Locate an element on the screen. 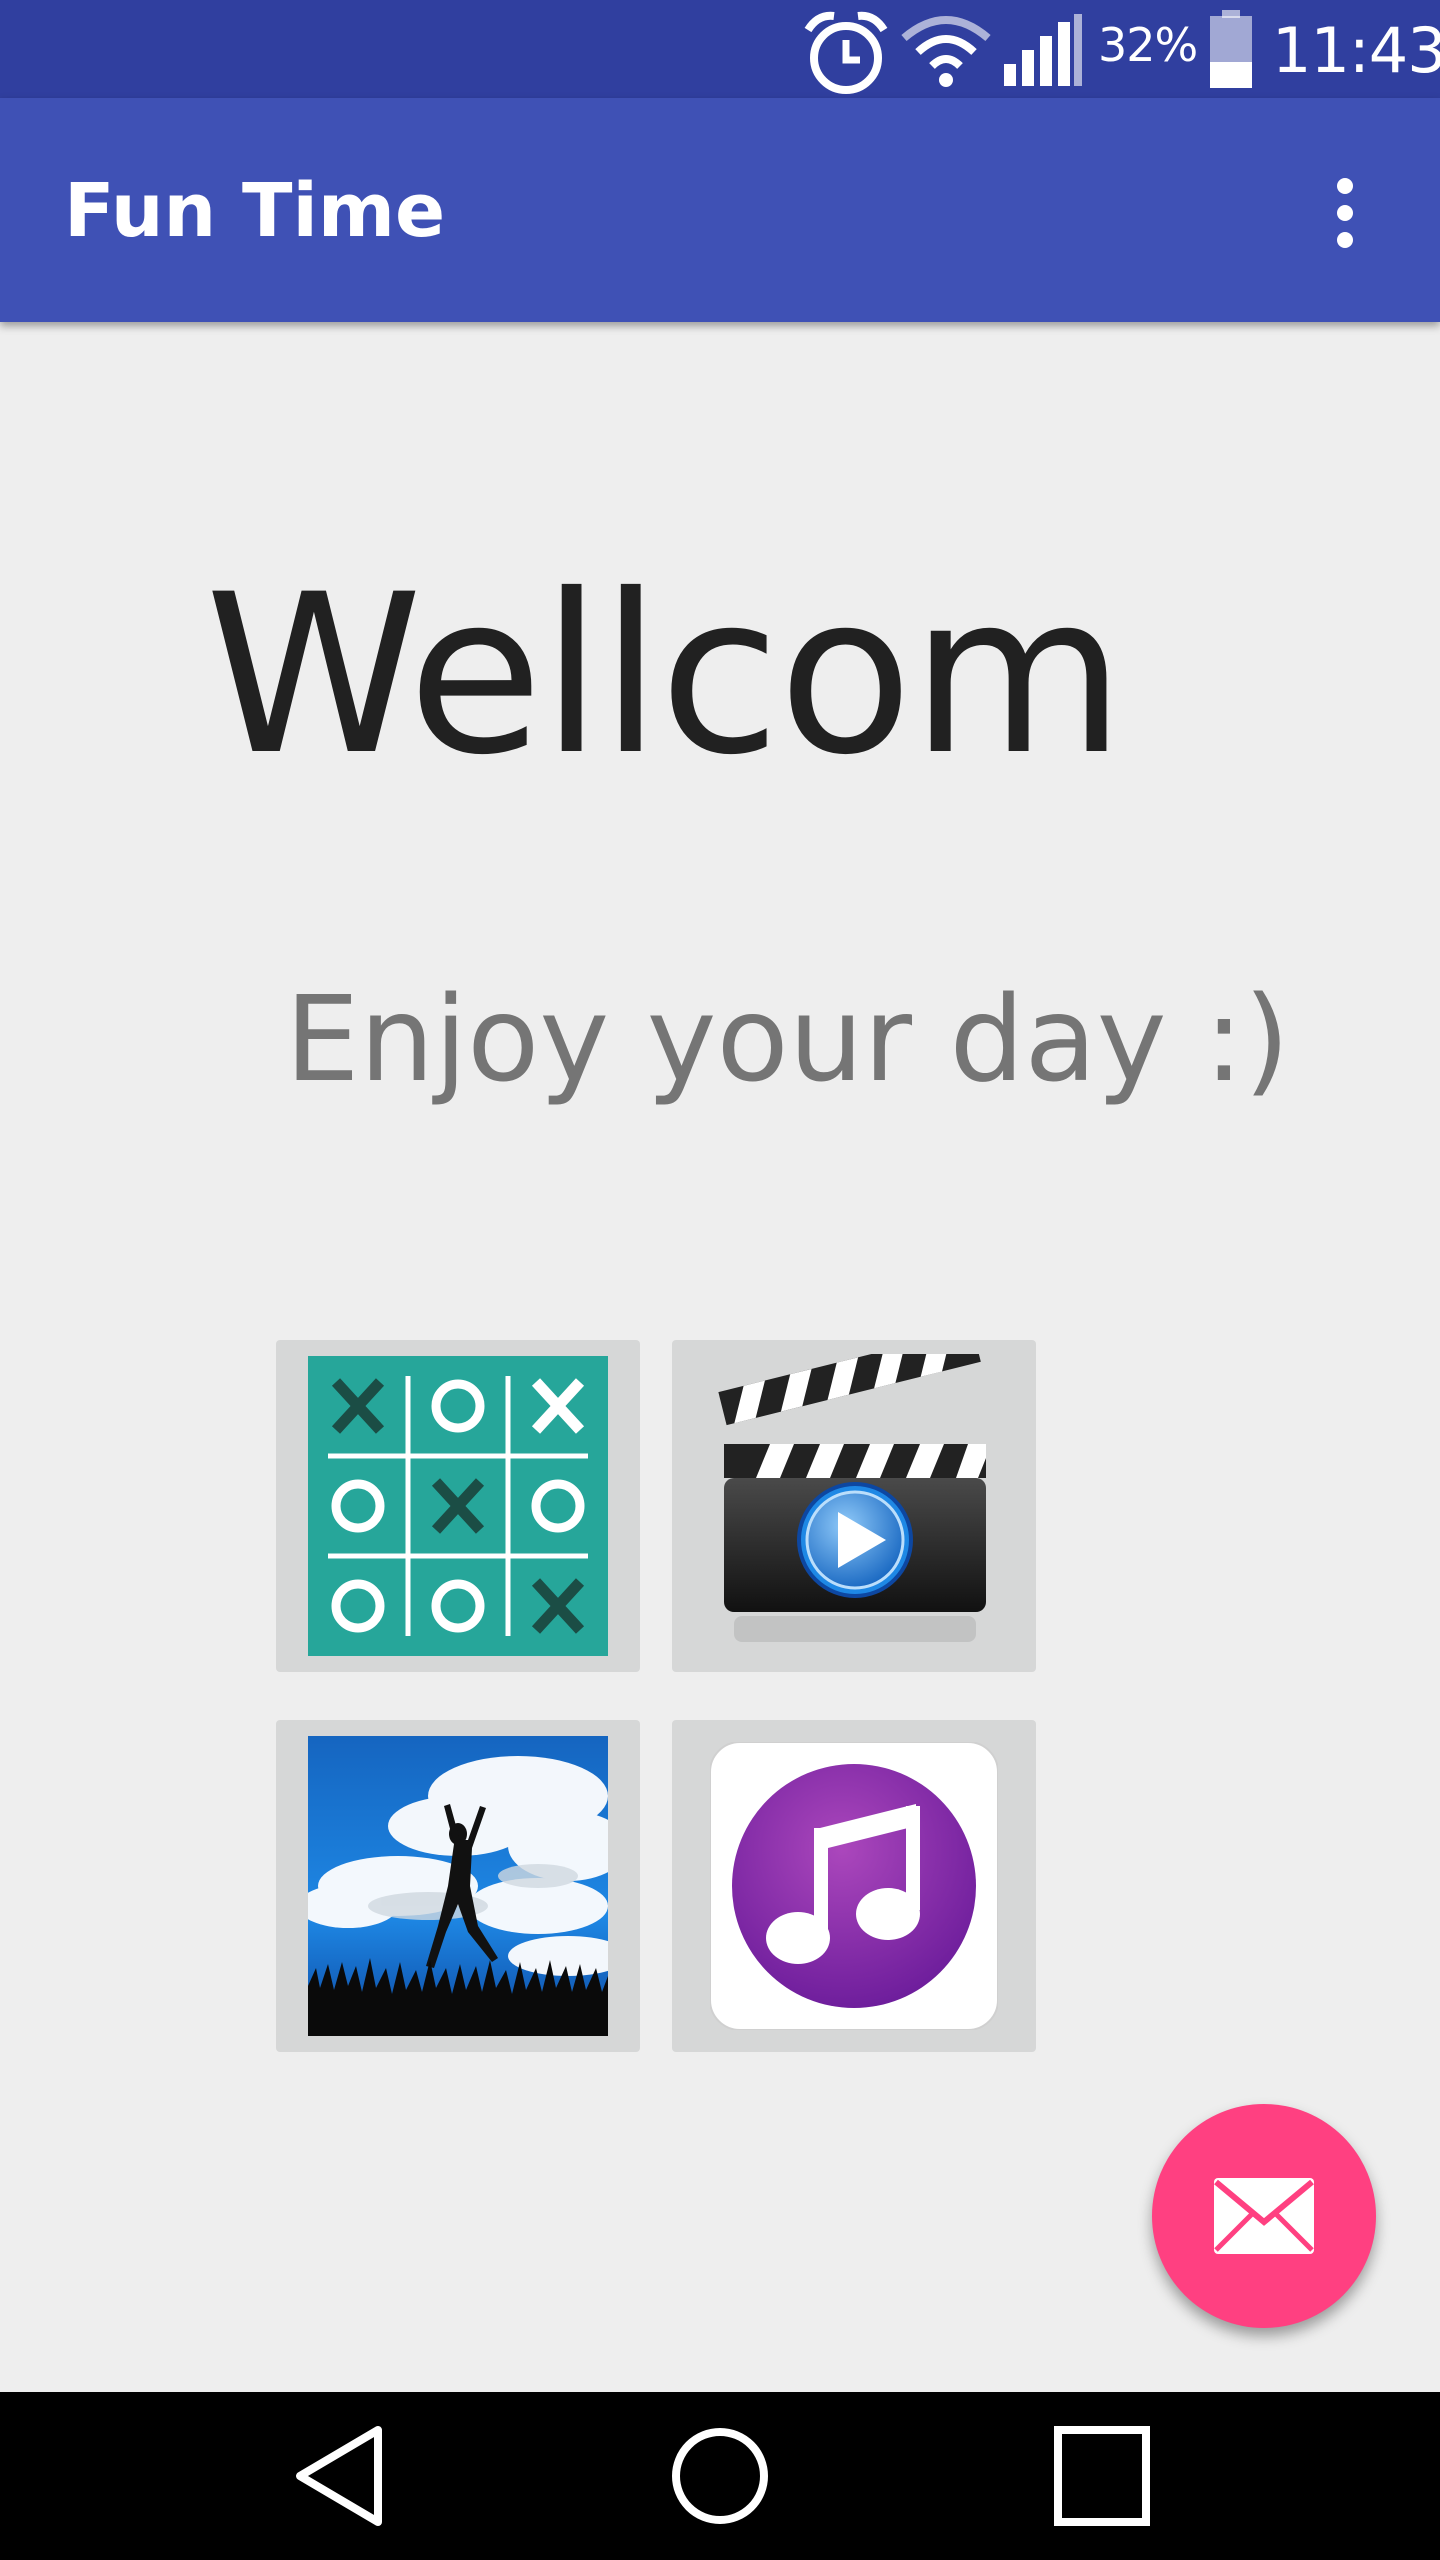  wifi-icon is located at coordinates (946, 51).